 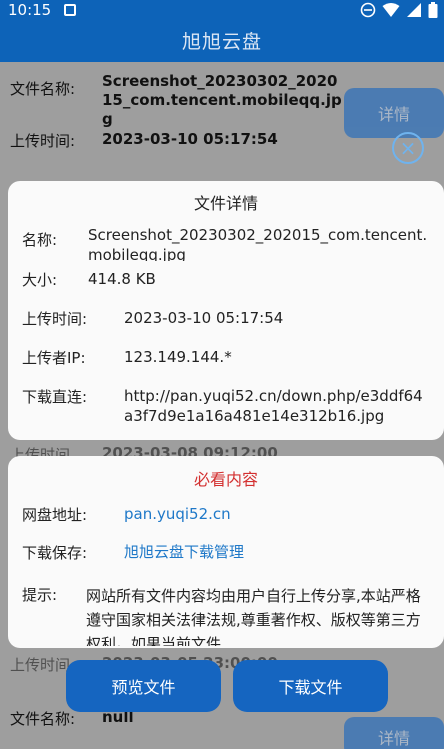 I want to click on detail-button: 详情, so click(x=394, y=113).